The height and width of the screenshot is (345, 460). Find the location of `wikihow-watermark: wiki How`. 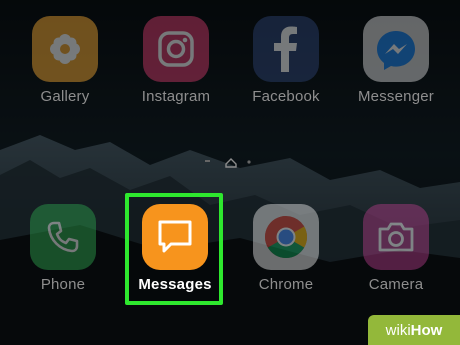

wikihow-watermark: wiki How is located at coordinates (414, 330).